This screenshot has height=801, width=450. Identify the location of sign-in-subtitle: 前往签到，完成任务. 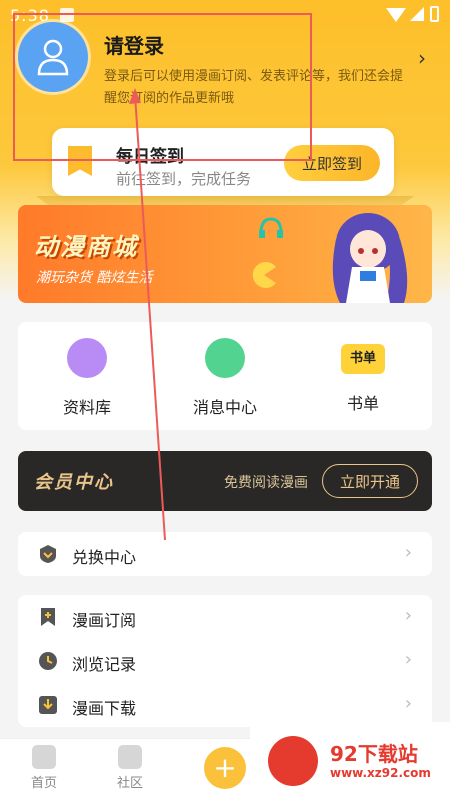
(184, 179).